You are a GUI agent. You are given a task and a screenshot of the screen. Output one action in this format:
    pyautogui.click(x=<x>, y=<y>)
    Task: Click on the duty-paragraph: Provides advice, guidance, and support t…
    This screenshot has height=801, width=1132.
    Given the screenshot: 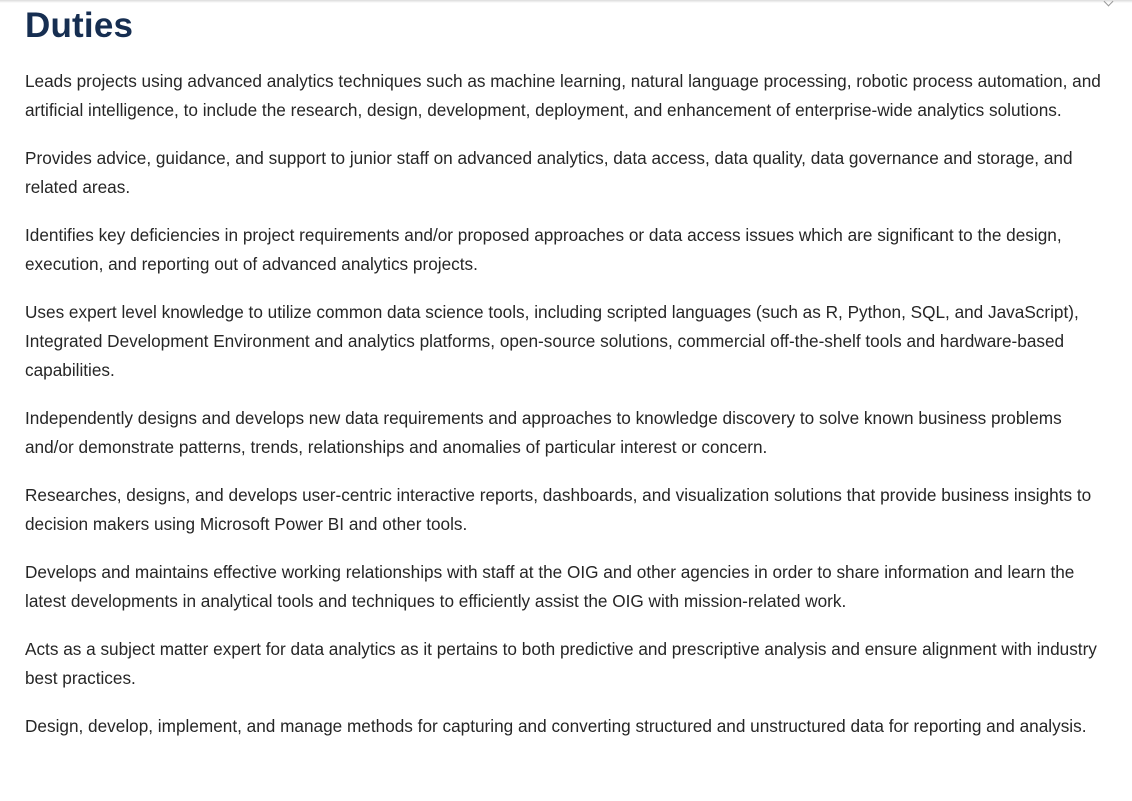 What is the action you would take?
    pyautogui.click(x=549, y=172)
    